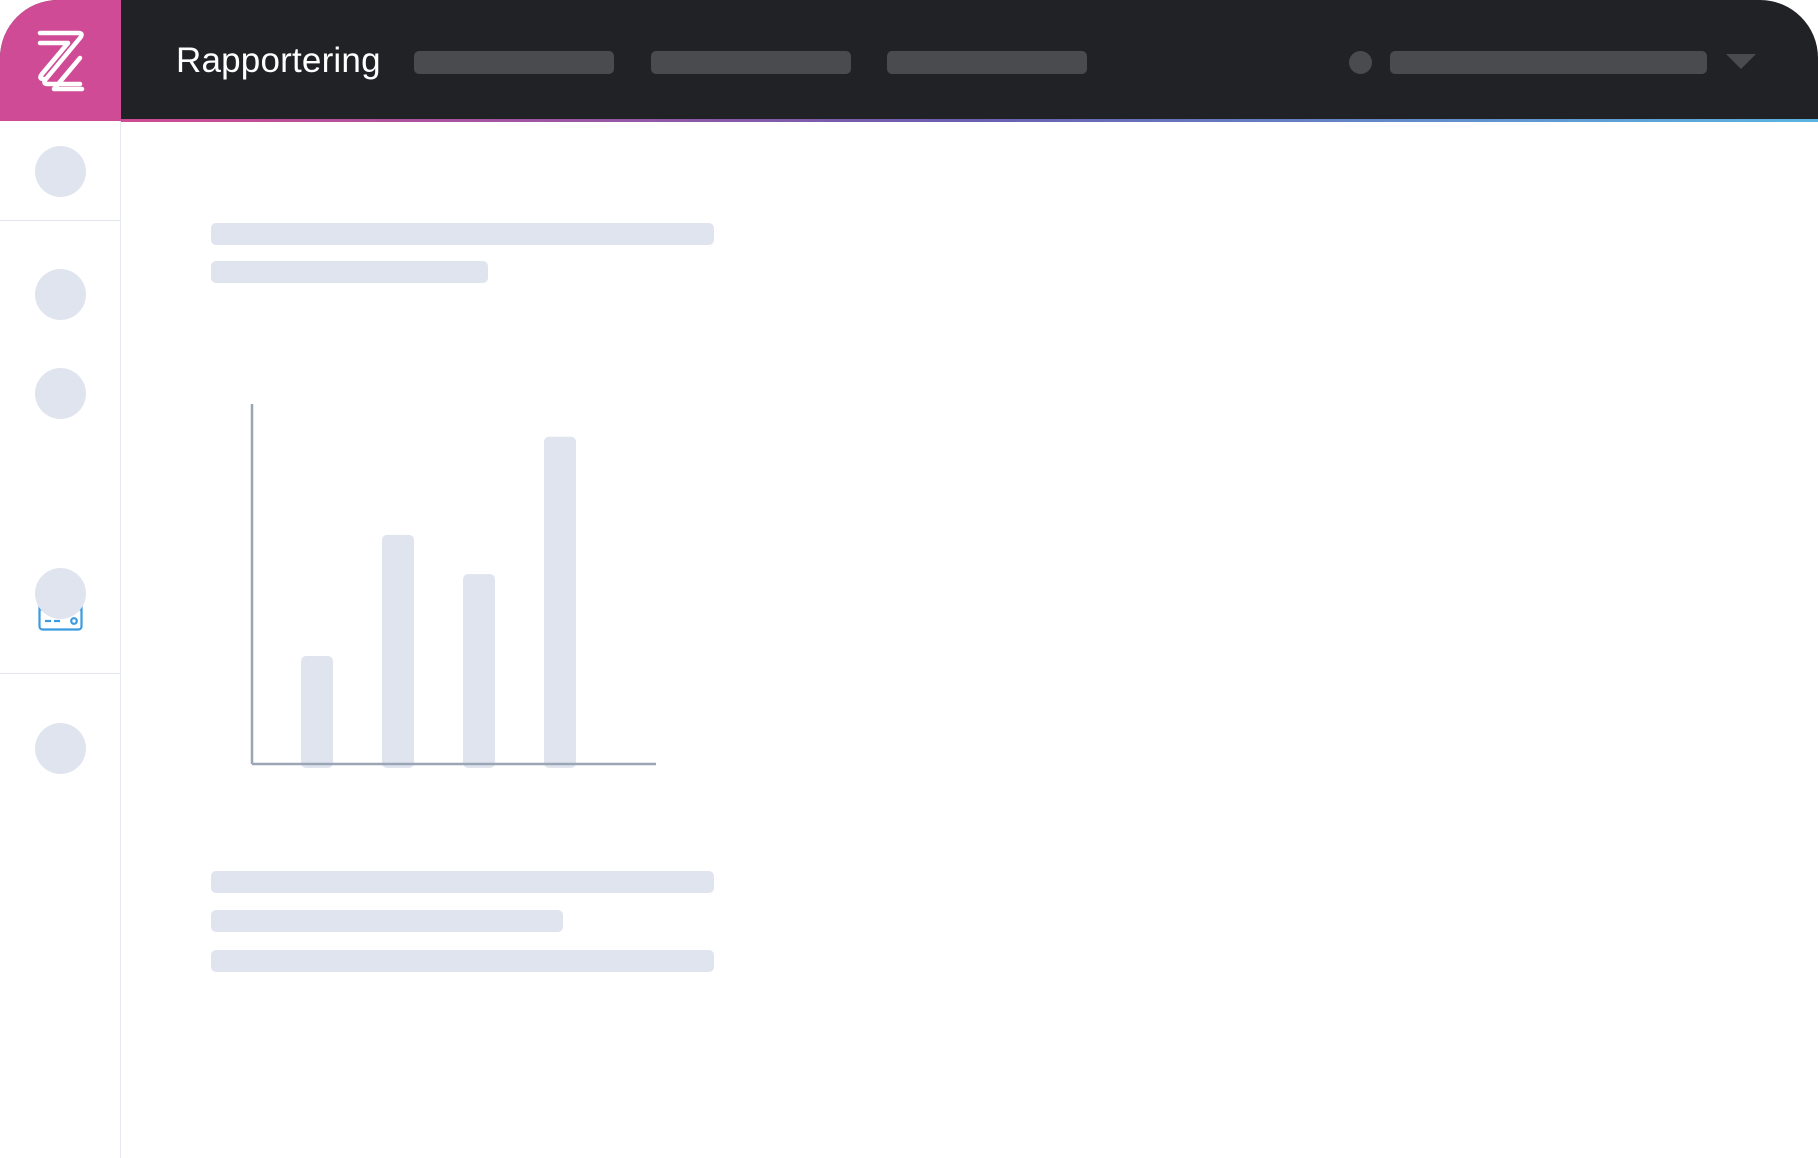 The height and width of the screenshot is (1158, 1818). I want to click on chevron-down-icon, so click(1741, 61).